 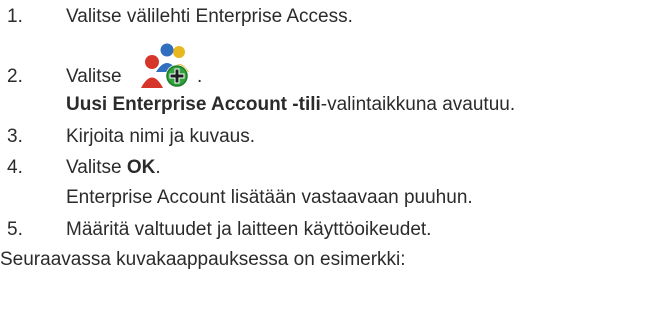 I want to click on step-4-suffix: ., so click(x=158, y=167).